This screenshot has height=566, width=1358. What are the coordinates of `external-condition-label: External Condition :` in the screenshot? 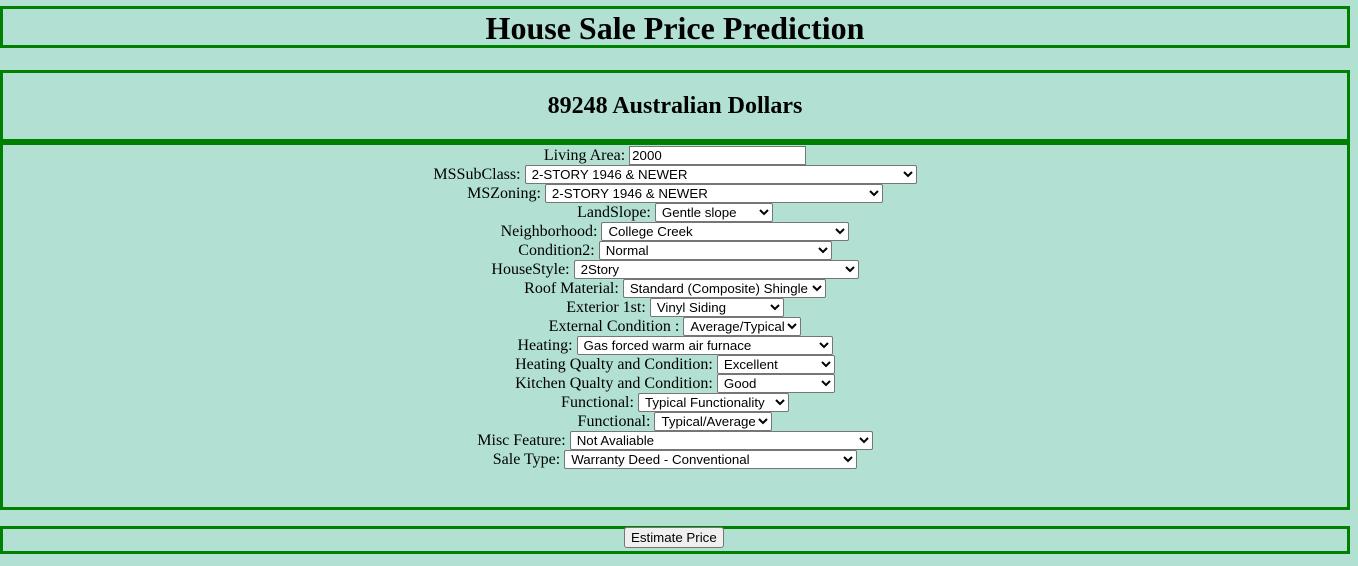 It's located at (614, 326).